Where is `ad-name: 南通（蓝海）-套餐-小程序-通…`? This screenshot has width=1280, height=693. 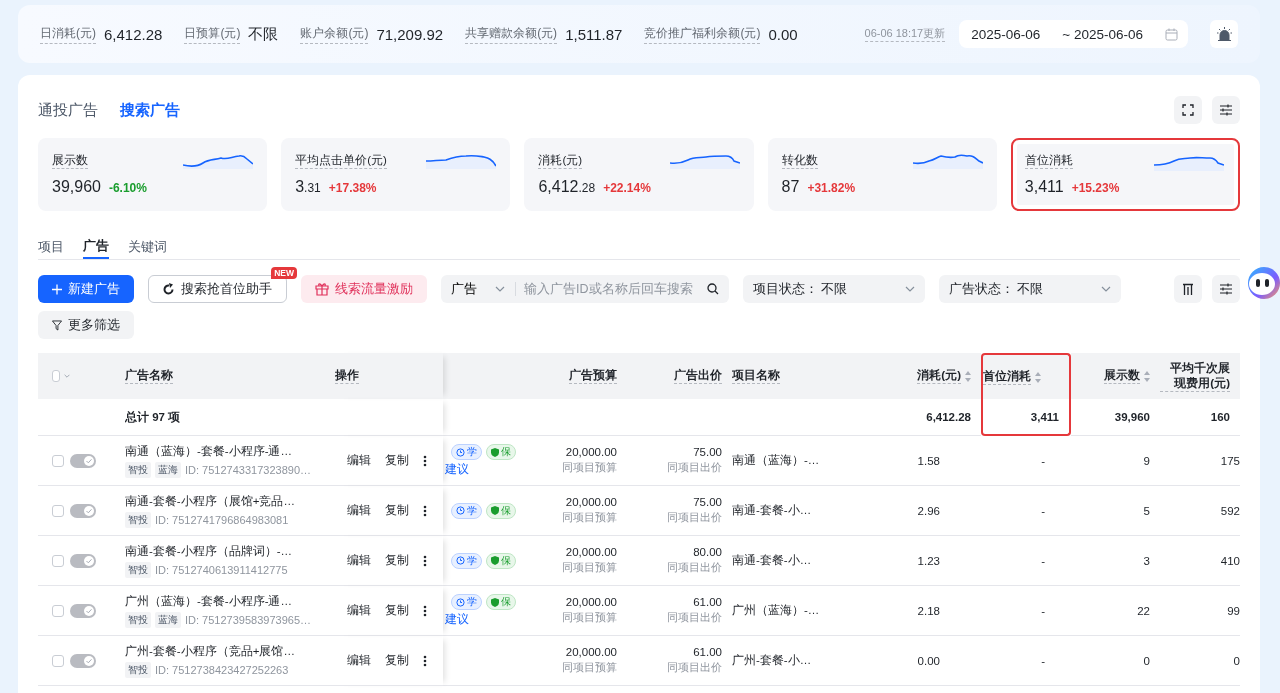 ad-name: 南通（蓝海）-套餐-小程序-通… is located at coordinates (208, 451).